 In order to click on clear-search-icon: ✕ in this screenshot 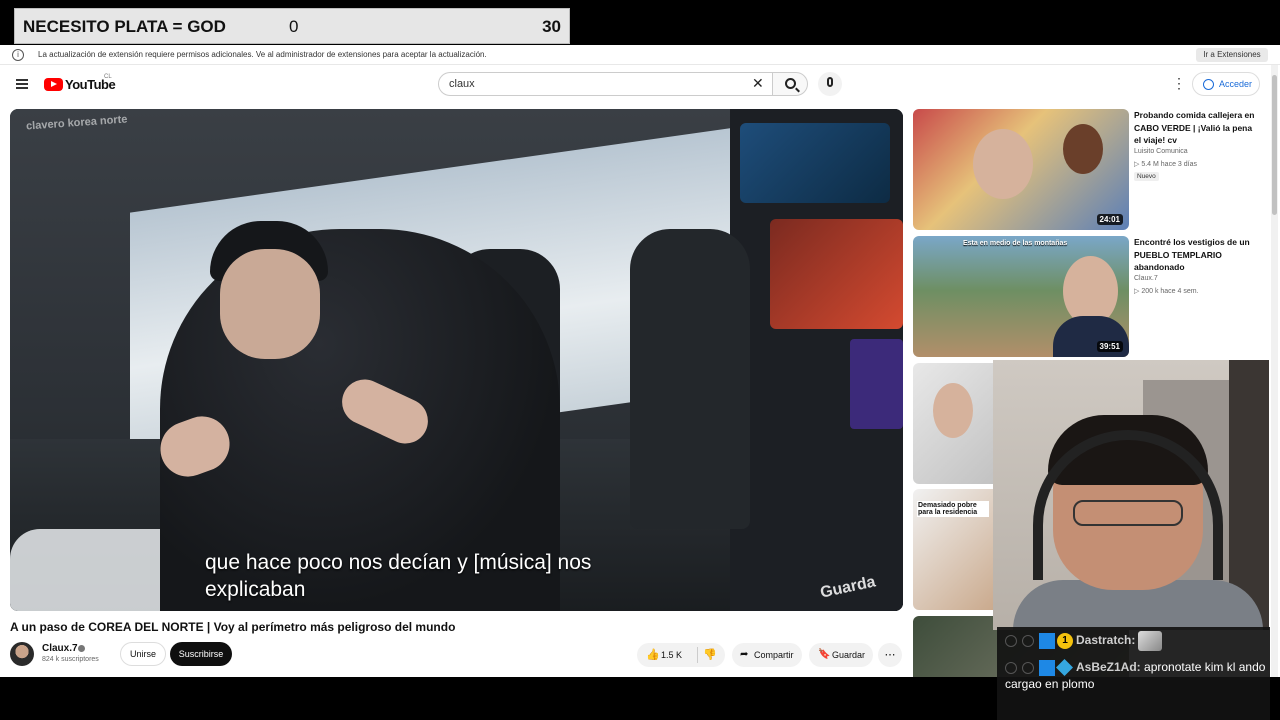, I will do `click(758, 83)`.